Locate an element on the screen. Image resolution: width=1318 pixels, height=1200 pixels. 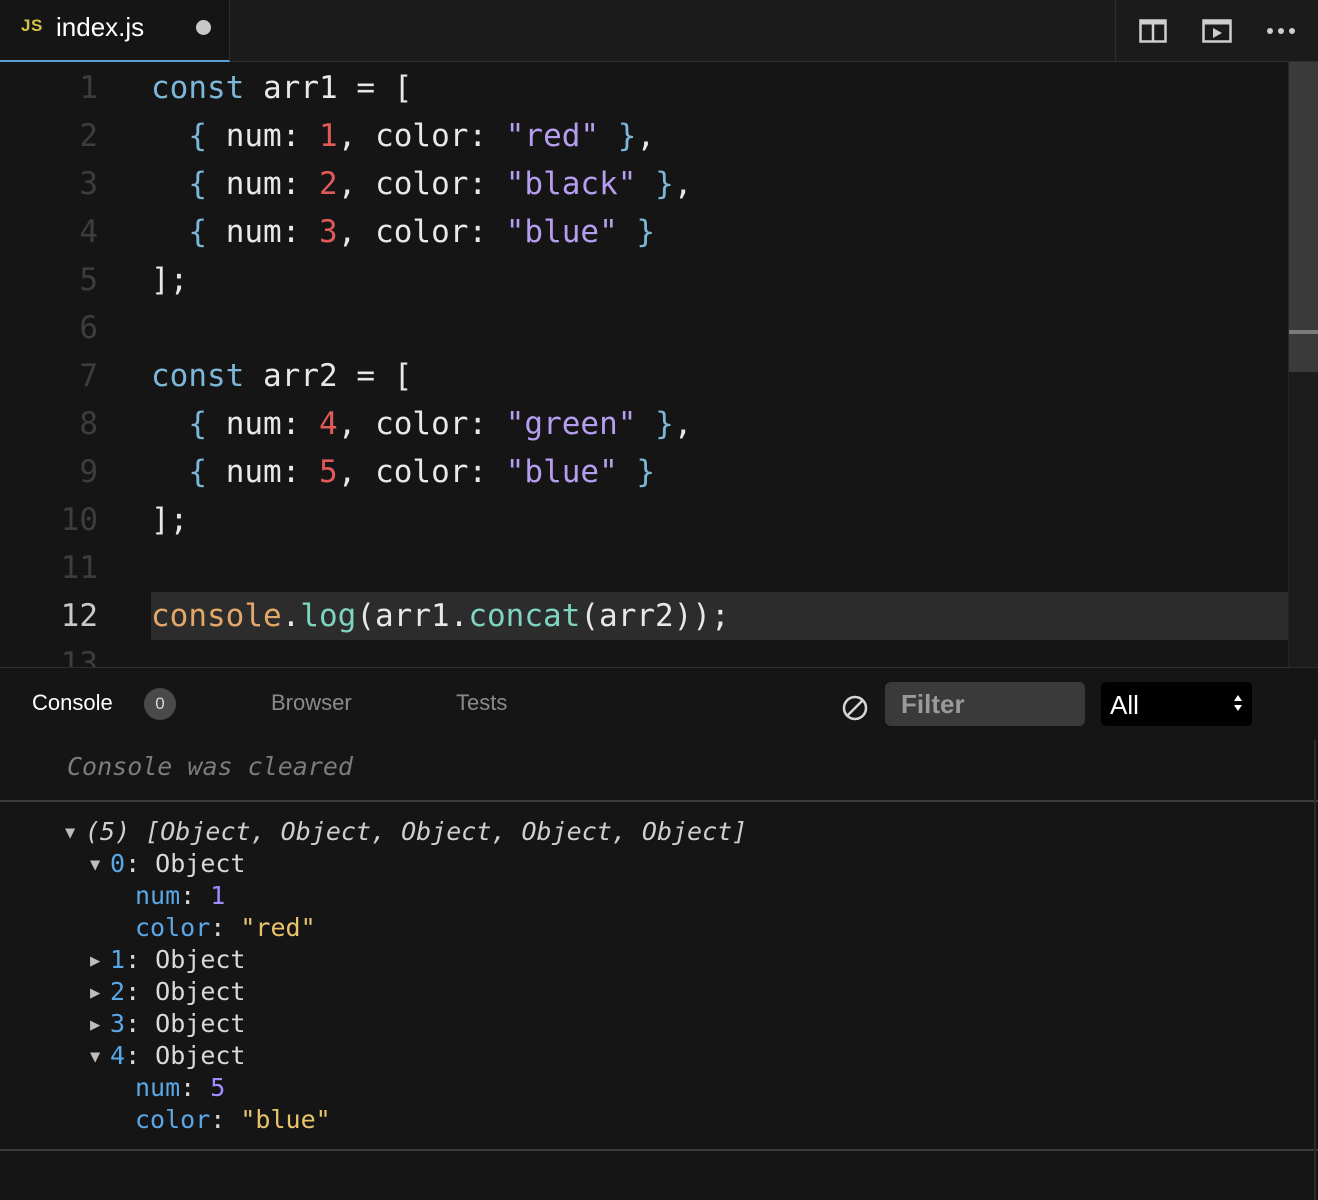
code-line: 3 { num: 2, color: "black" }, is located at coordinates (644, 184).